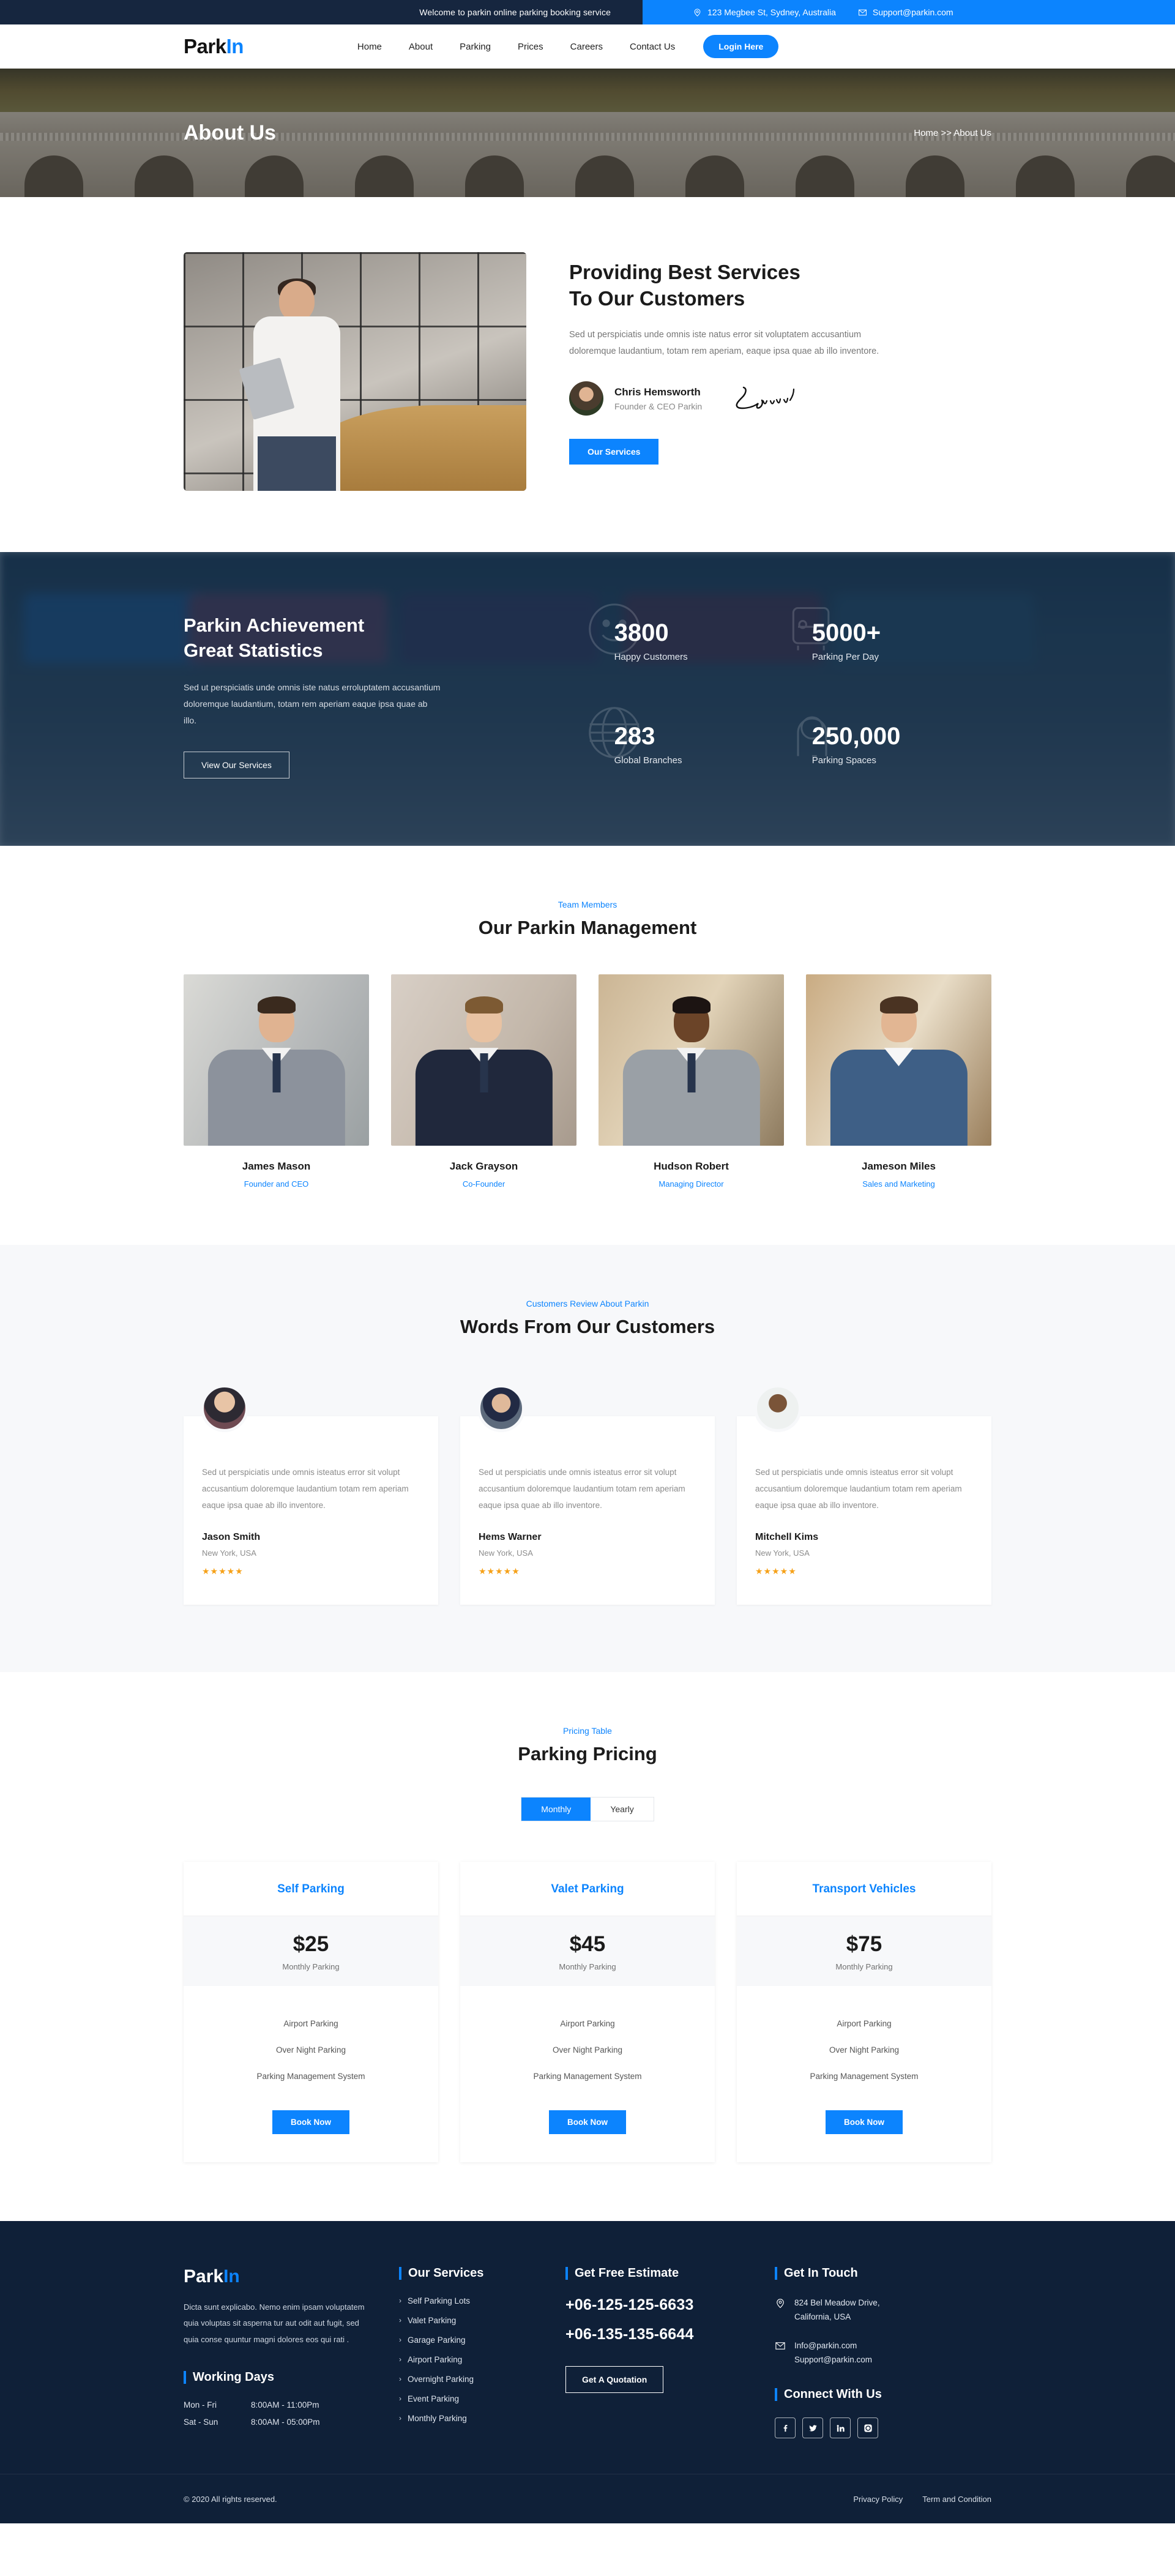  What do you see at coordinates (530, 47) in the screenshot?
I see `nav-item-prices: Prices` at bounding box center [530, 47].